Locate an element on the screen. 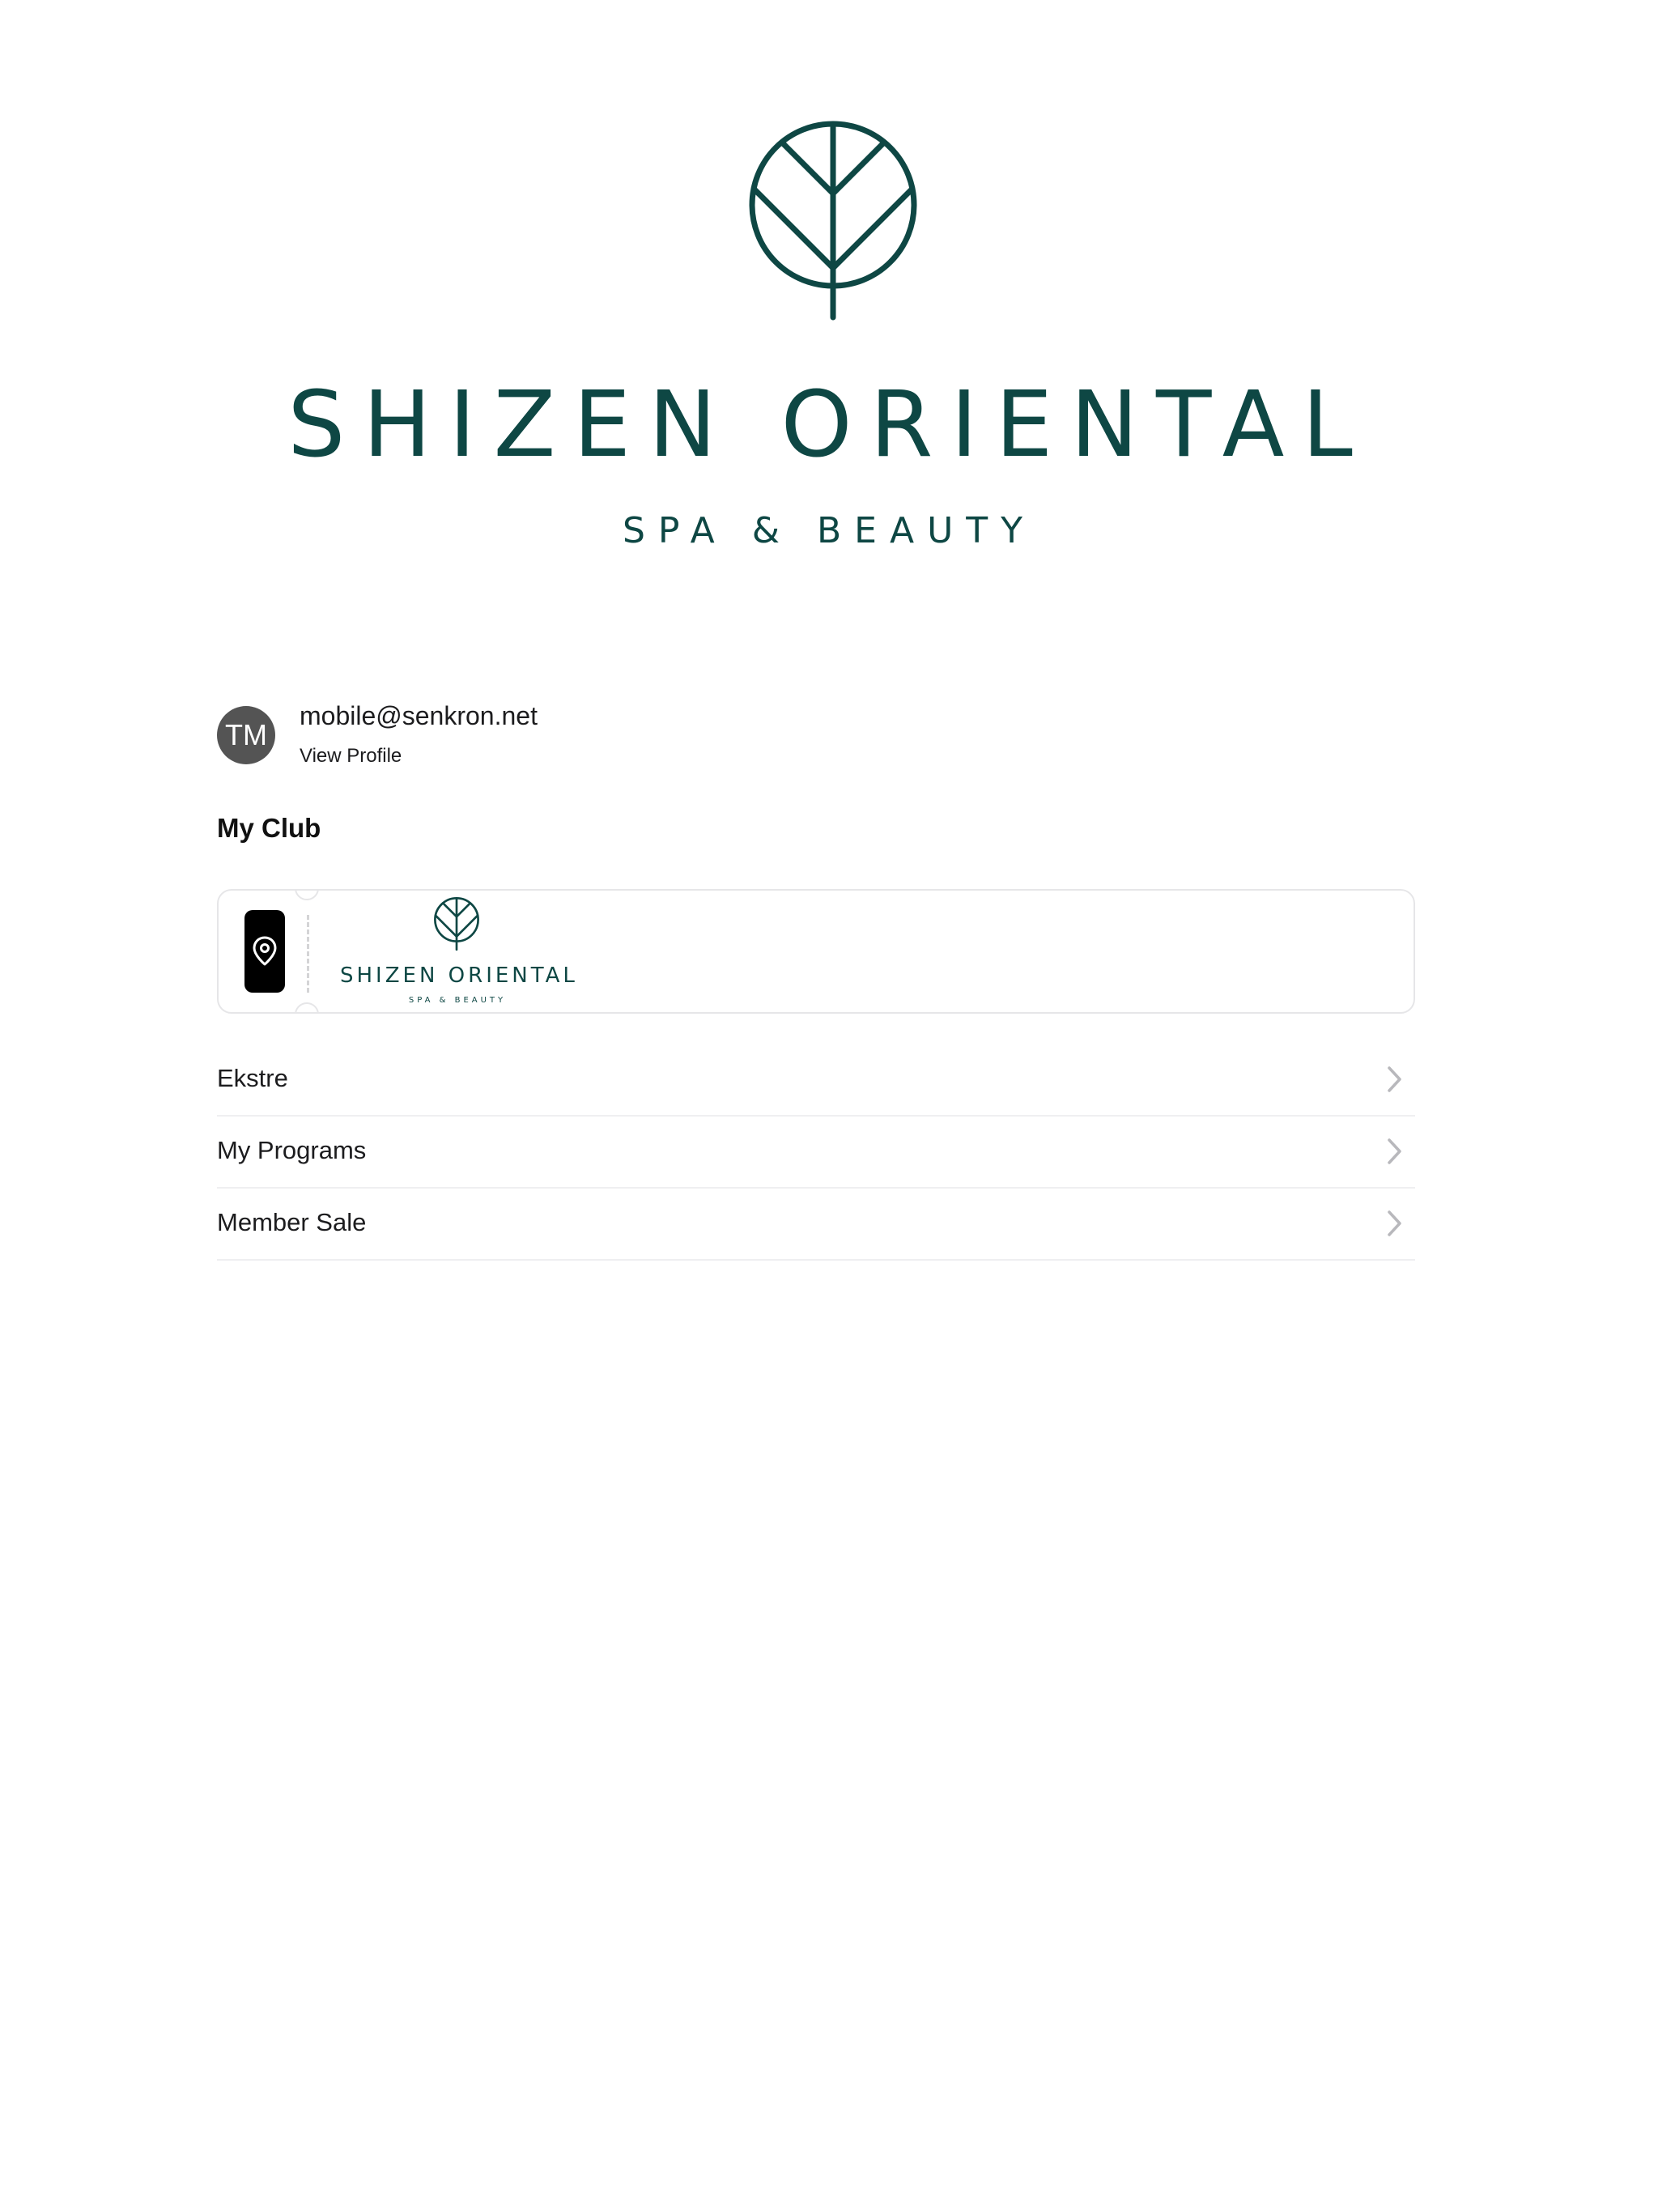  profile-email: mobile@senkron.net is located at coordinates (419, 716).